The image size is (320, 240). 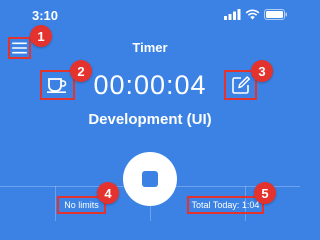 What do you see at coordinates (45, 15) in the screenshot?
I see `status-time: 3:10` at bounding box center [45, 15].